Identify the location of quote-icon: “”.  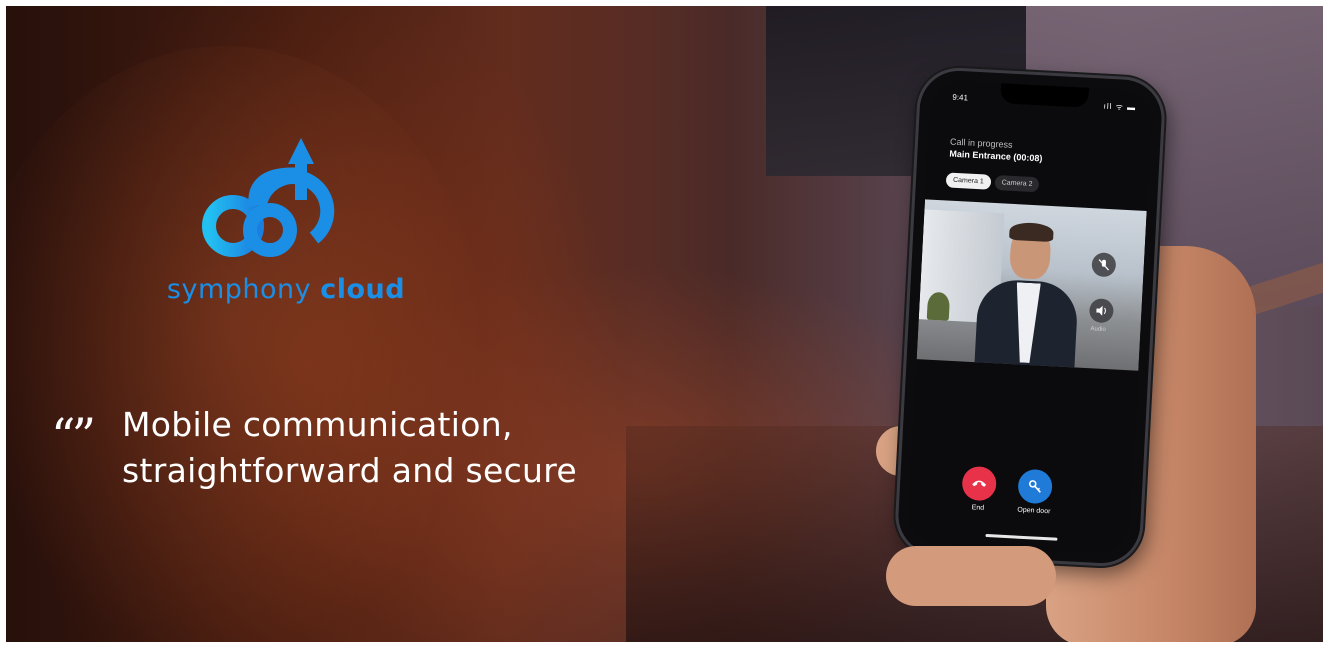
(77, 410).